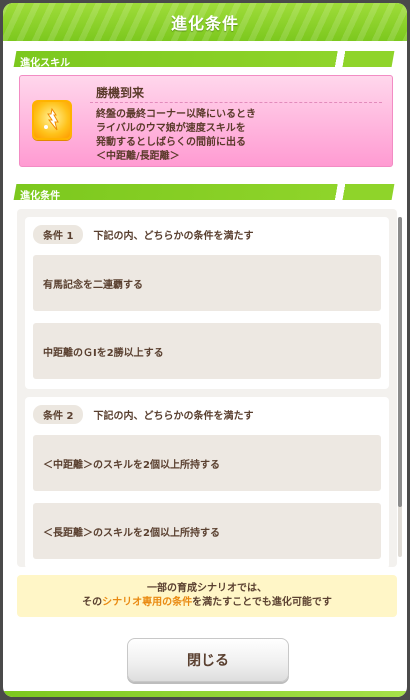 The height and width of the screenshot is (700, 410). What do you see at coordinates (92, 602) in the screenshot?
I see `note-text: その` at bounding box center [92, 602].